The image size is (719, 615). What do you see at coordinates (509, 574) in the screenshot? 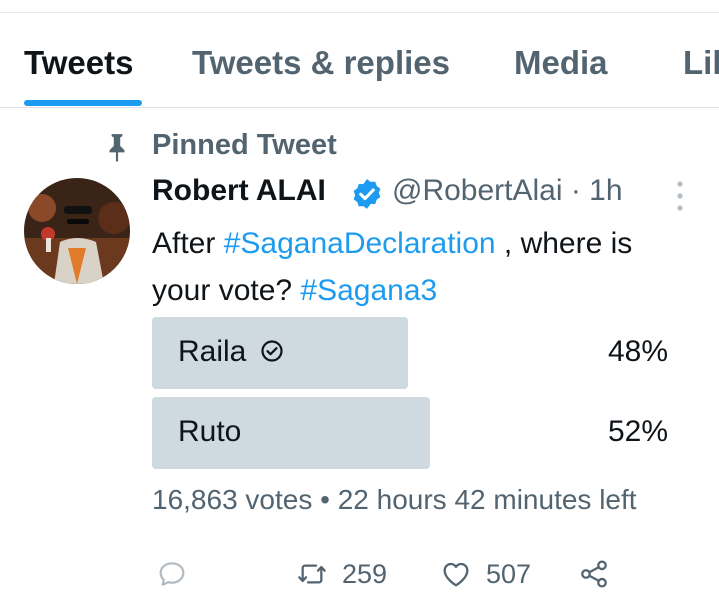
I see `like-count: 507` at bounding box center [509, 574].